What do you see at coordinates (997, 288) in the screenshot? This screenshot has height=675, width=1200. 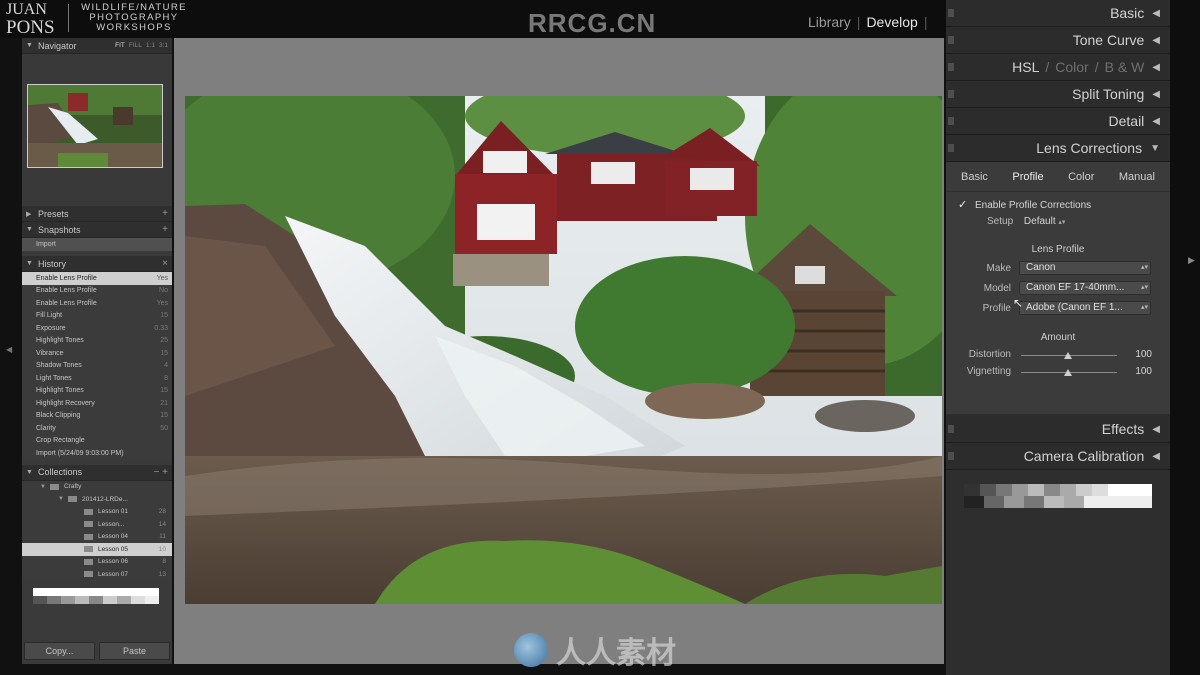 I see `model-label: Model` at bounding box center [997, 288].